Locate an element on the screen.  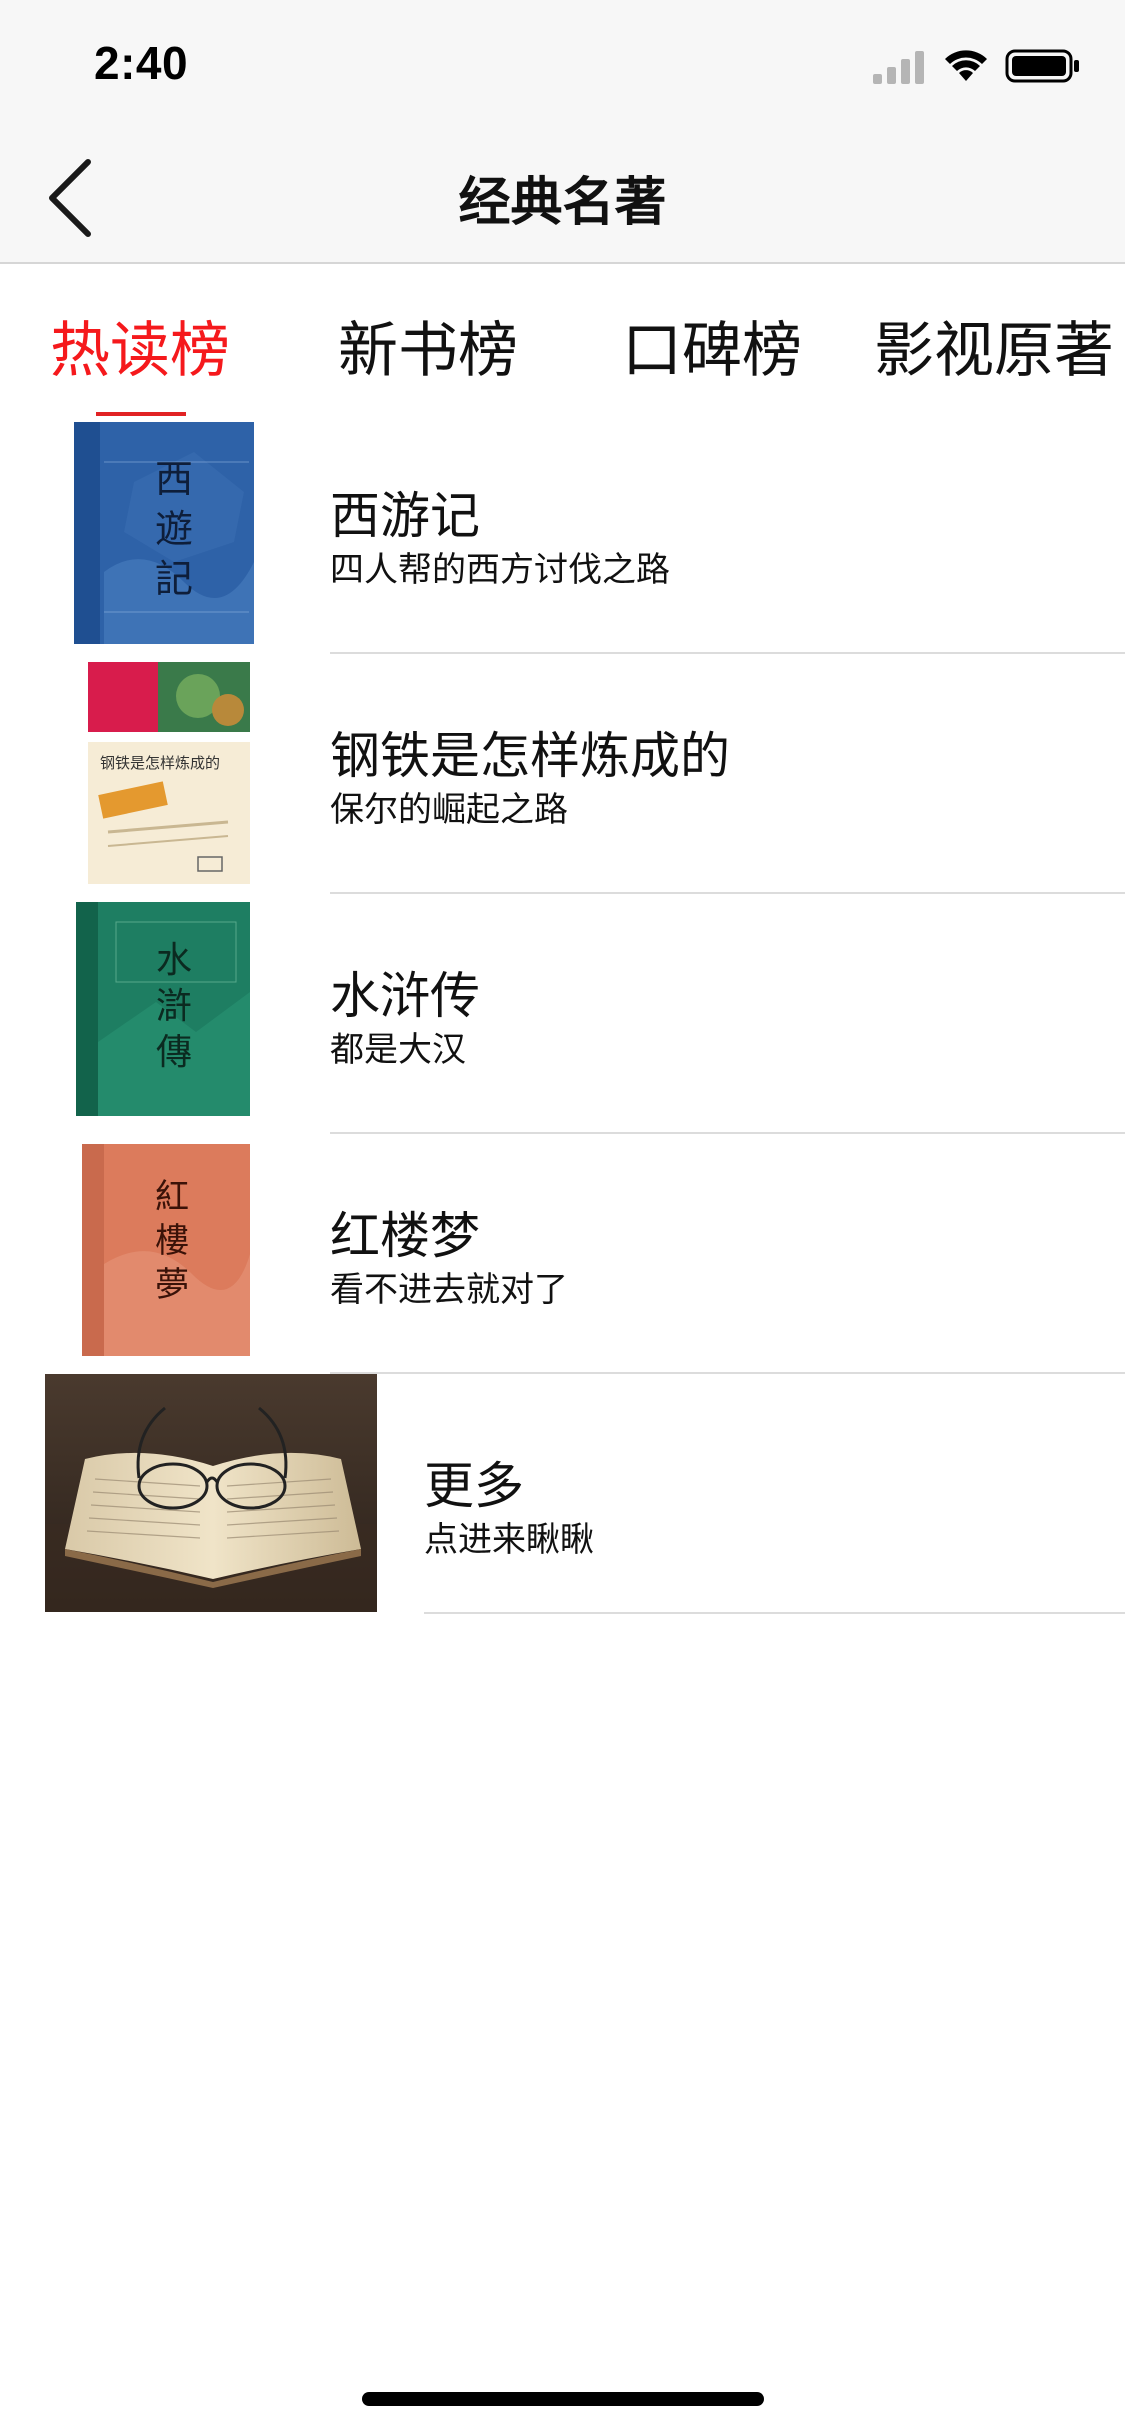
cover-title-char: 夢 is located at coordinates (172, 1285).